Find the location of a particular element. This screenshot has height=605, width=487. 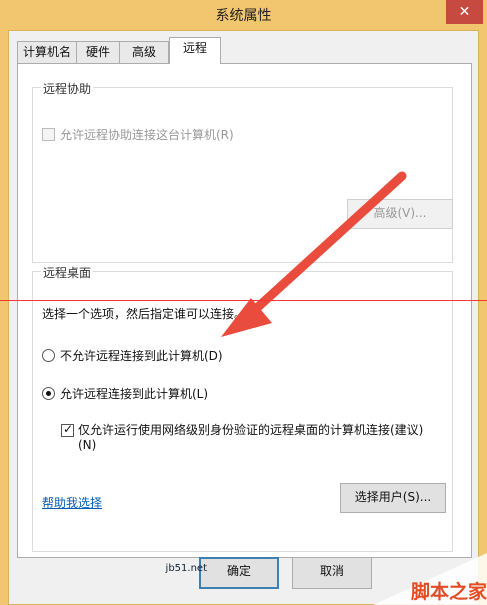

red-pointer-arrow-graphic is located at coordinates (314, 254).